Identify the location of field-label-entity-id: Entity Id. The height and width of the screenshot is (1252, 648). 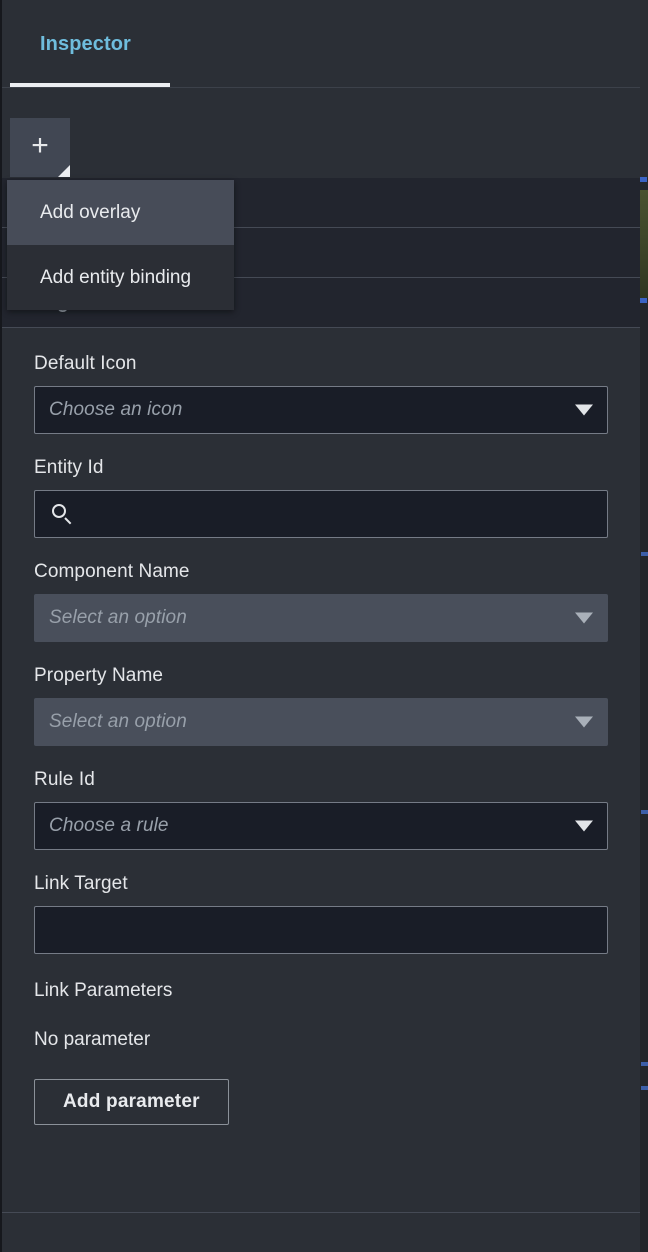
(69, 467).